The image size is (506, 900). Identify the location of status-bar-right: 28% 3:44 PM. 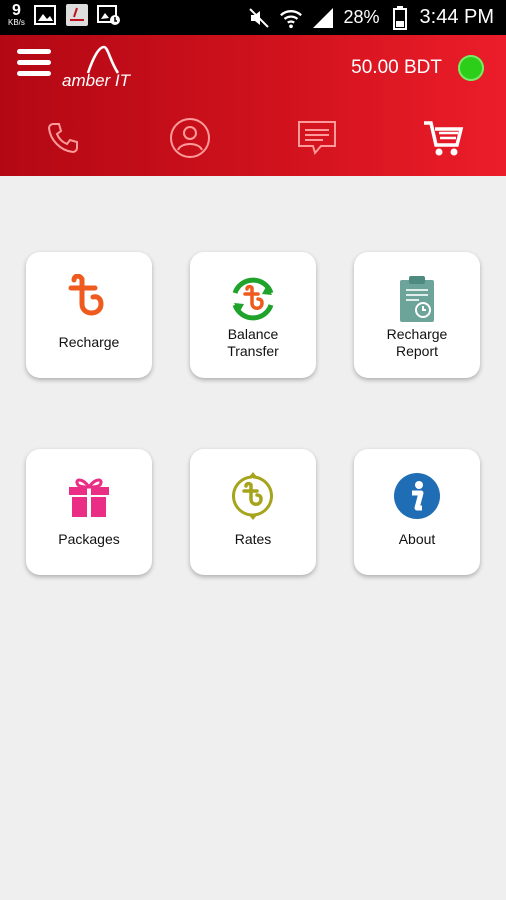
(370, 17).